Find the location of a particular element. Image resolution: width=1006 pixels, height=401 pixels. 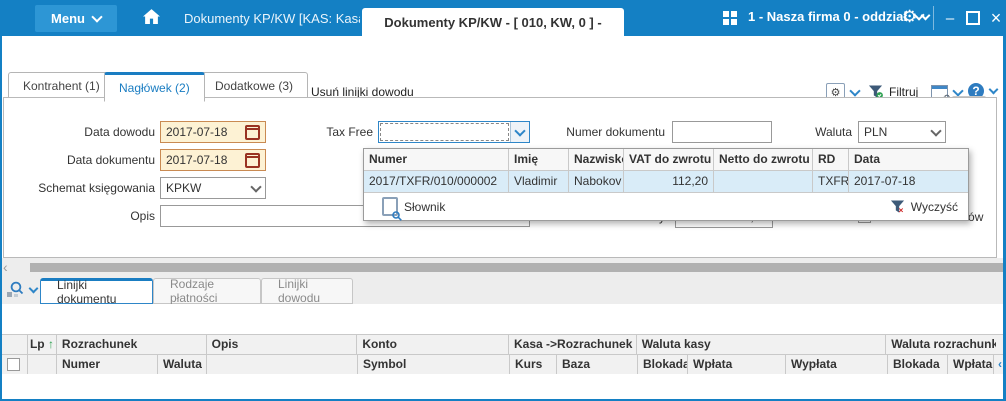

col-wplata: Wpłata is located at coordinates (737, 365).